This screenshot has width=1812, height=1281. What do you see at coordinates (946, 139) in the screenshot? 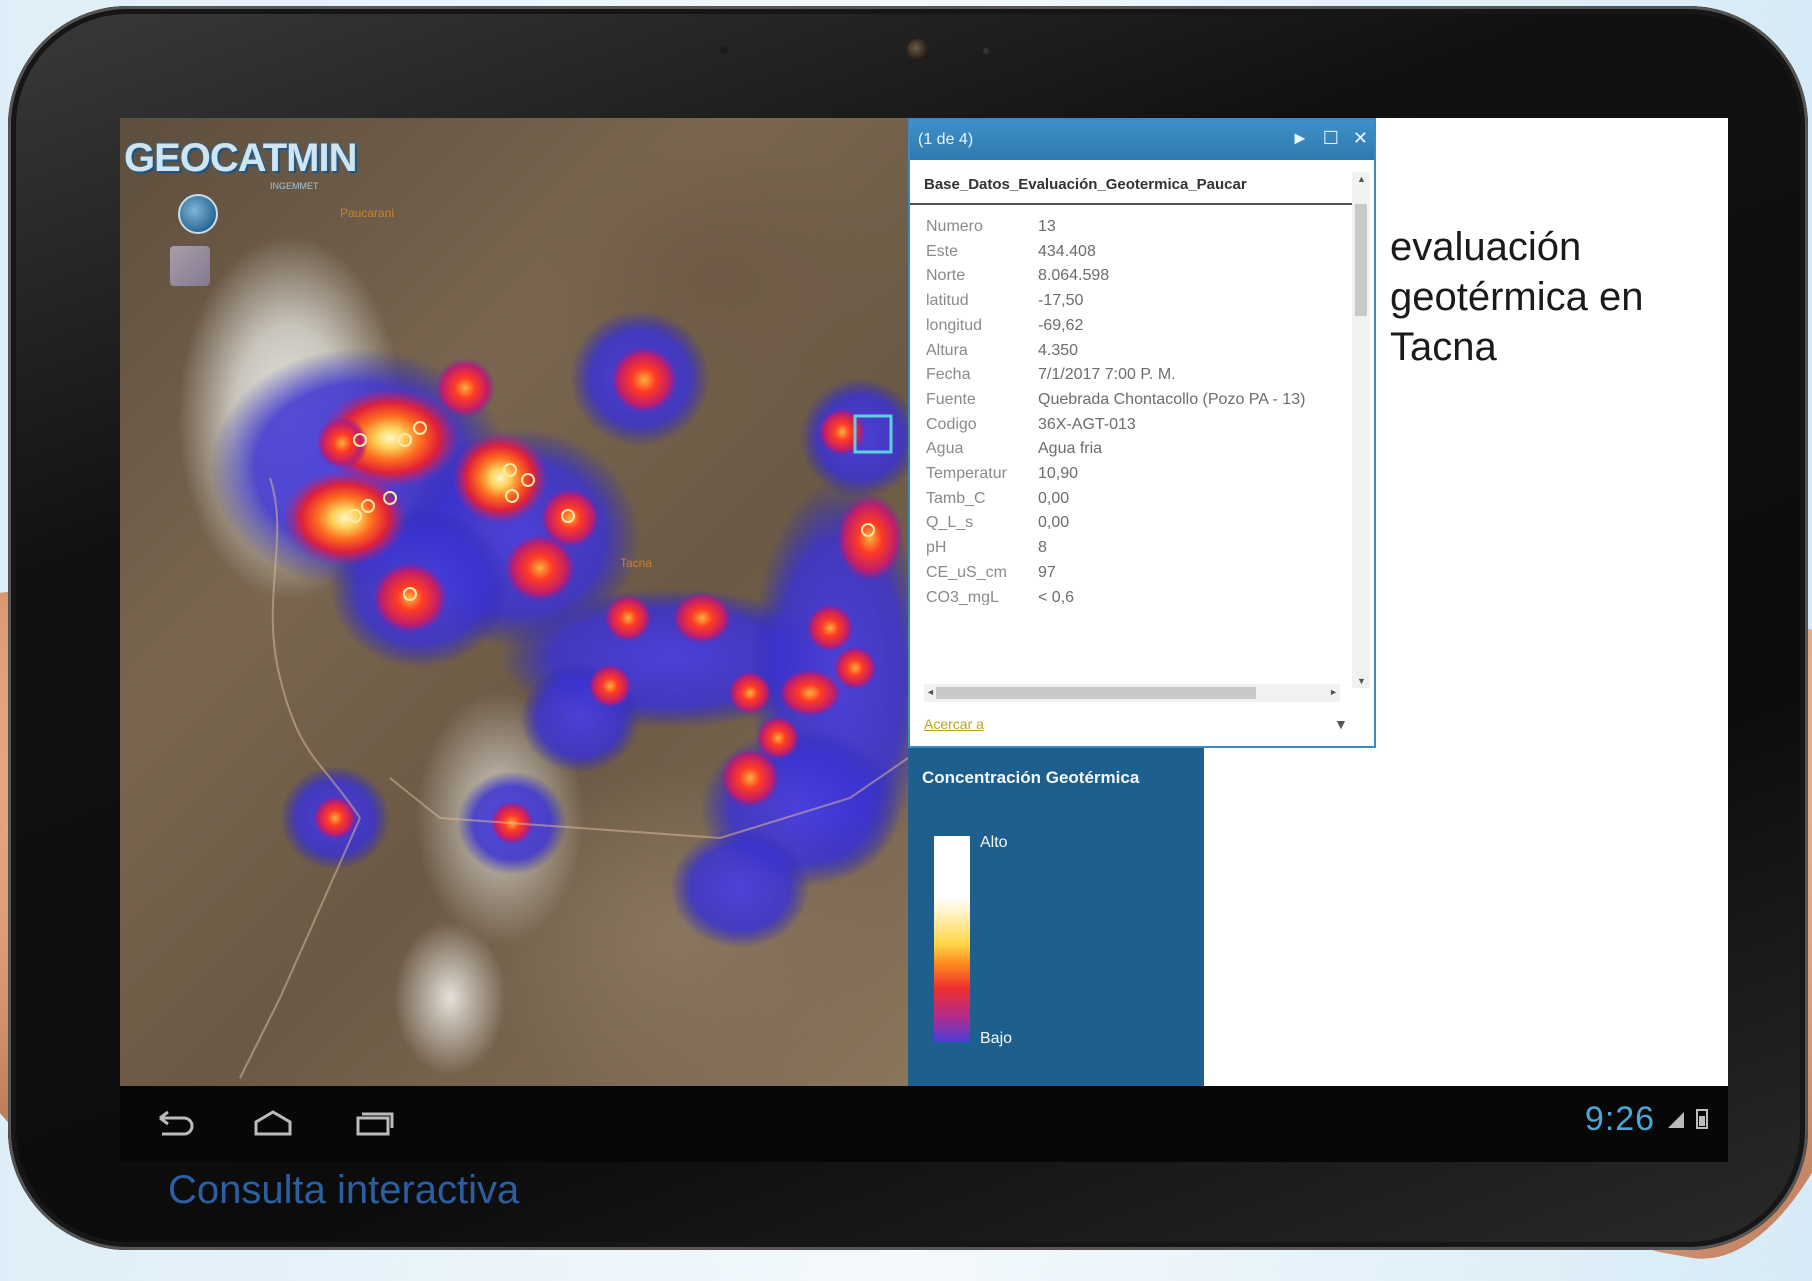
I see `popup-counter: (1 de 4)` at bounding box center [946, 139].